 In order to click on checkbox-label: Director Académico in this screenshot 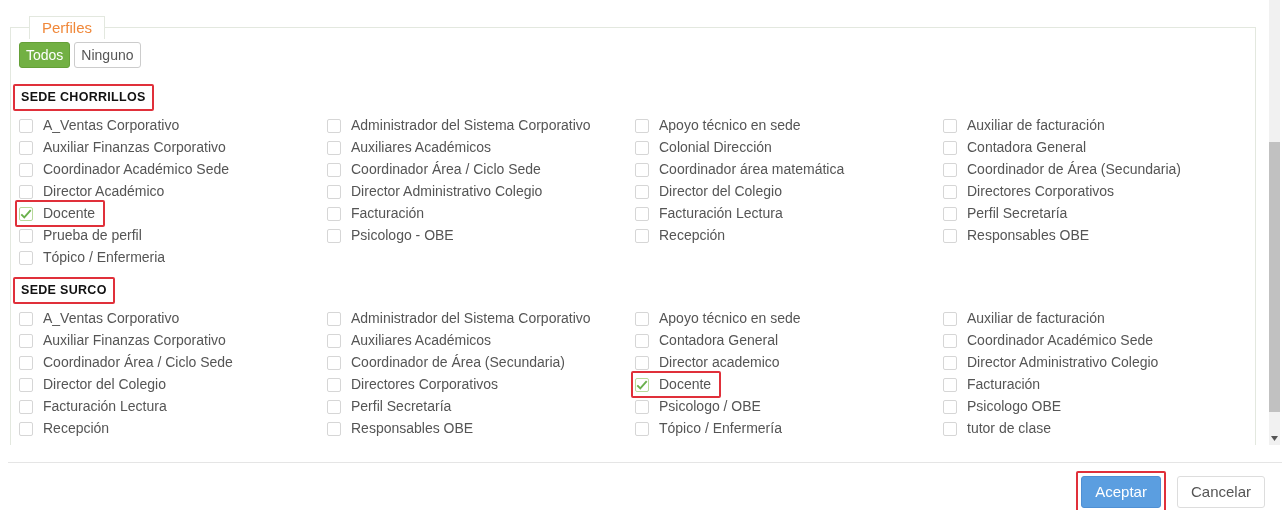, I will do `click(104, 192)`.